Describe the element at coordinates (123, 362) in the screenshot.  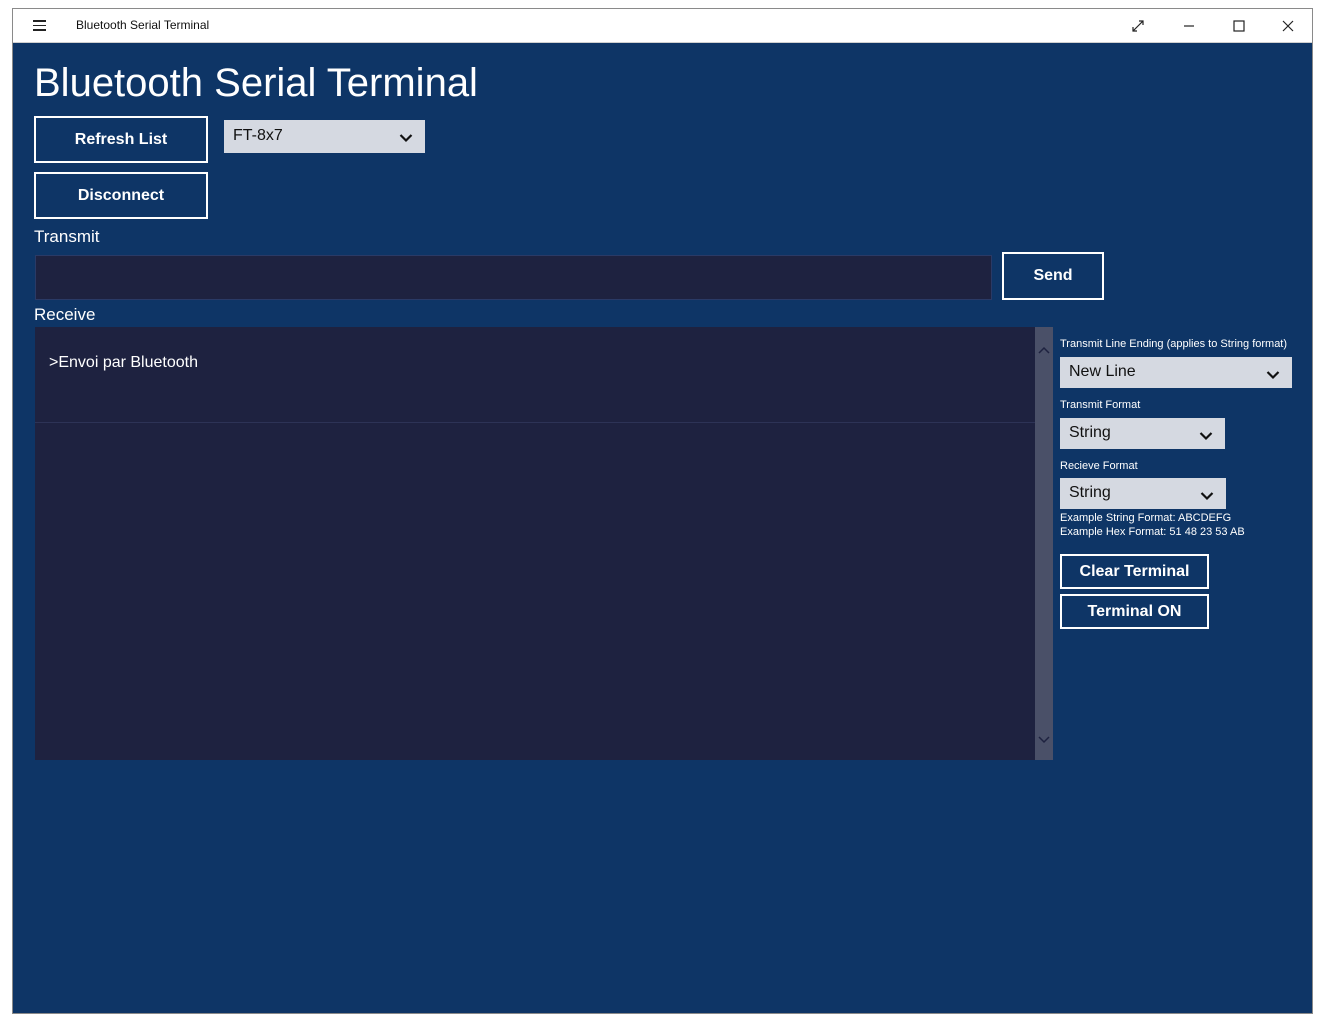
I see `receive-line: >Envoi par Bluetooth` at that location.